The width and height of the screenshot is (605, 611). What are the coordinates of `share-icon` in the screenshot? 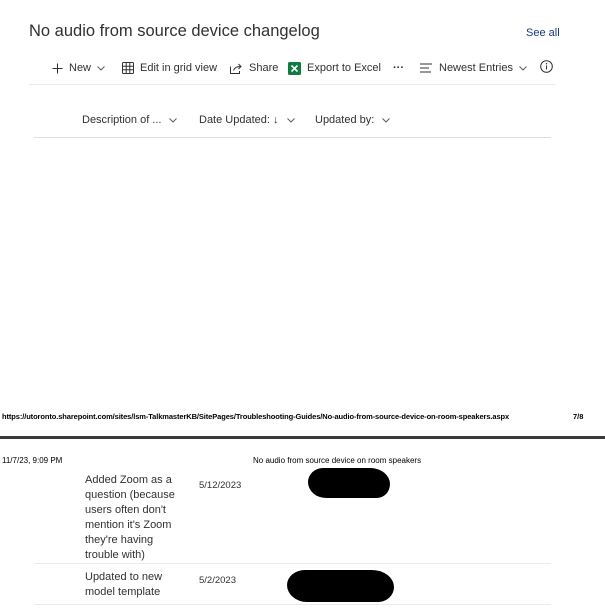 It's located at (236, 68).